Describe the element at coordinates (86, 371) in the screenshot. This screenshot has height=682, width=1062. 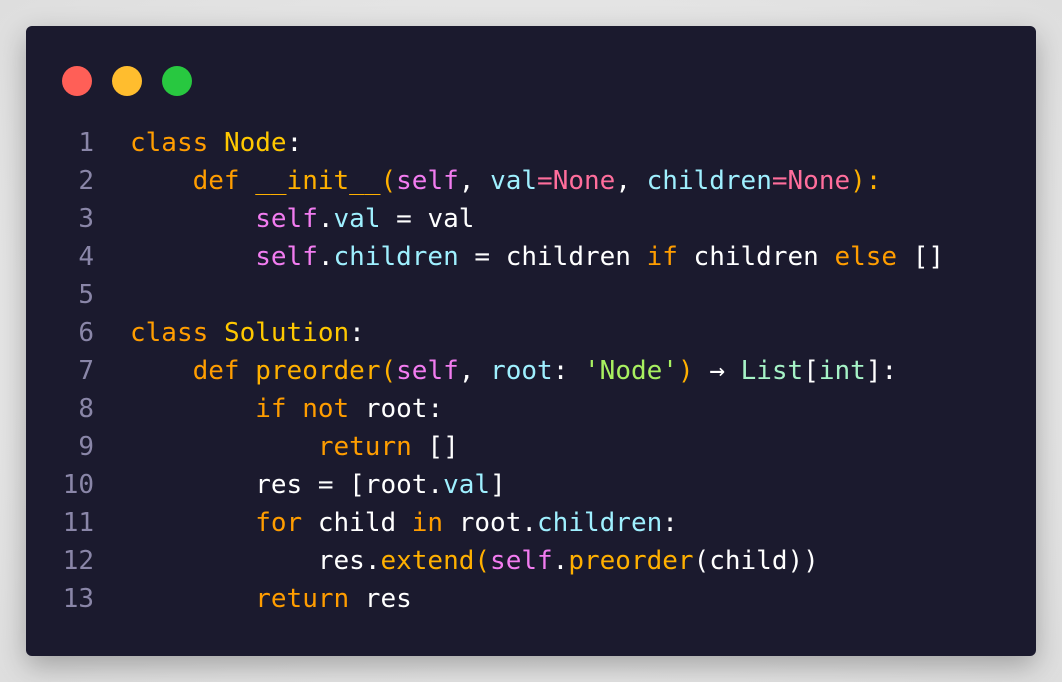
I see `line-number: 7` at that location.